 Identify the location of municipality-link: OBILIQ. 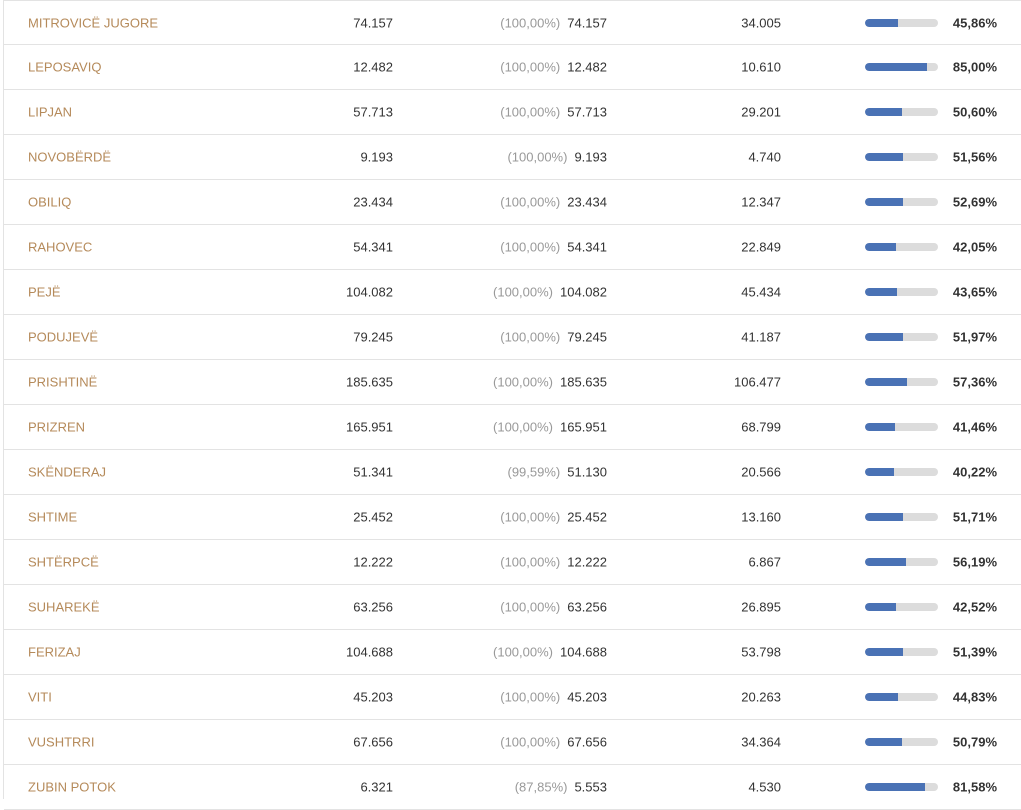
(49, 202).